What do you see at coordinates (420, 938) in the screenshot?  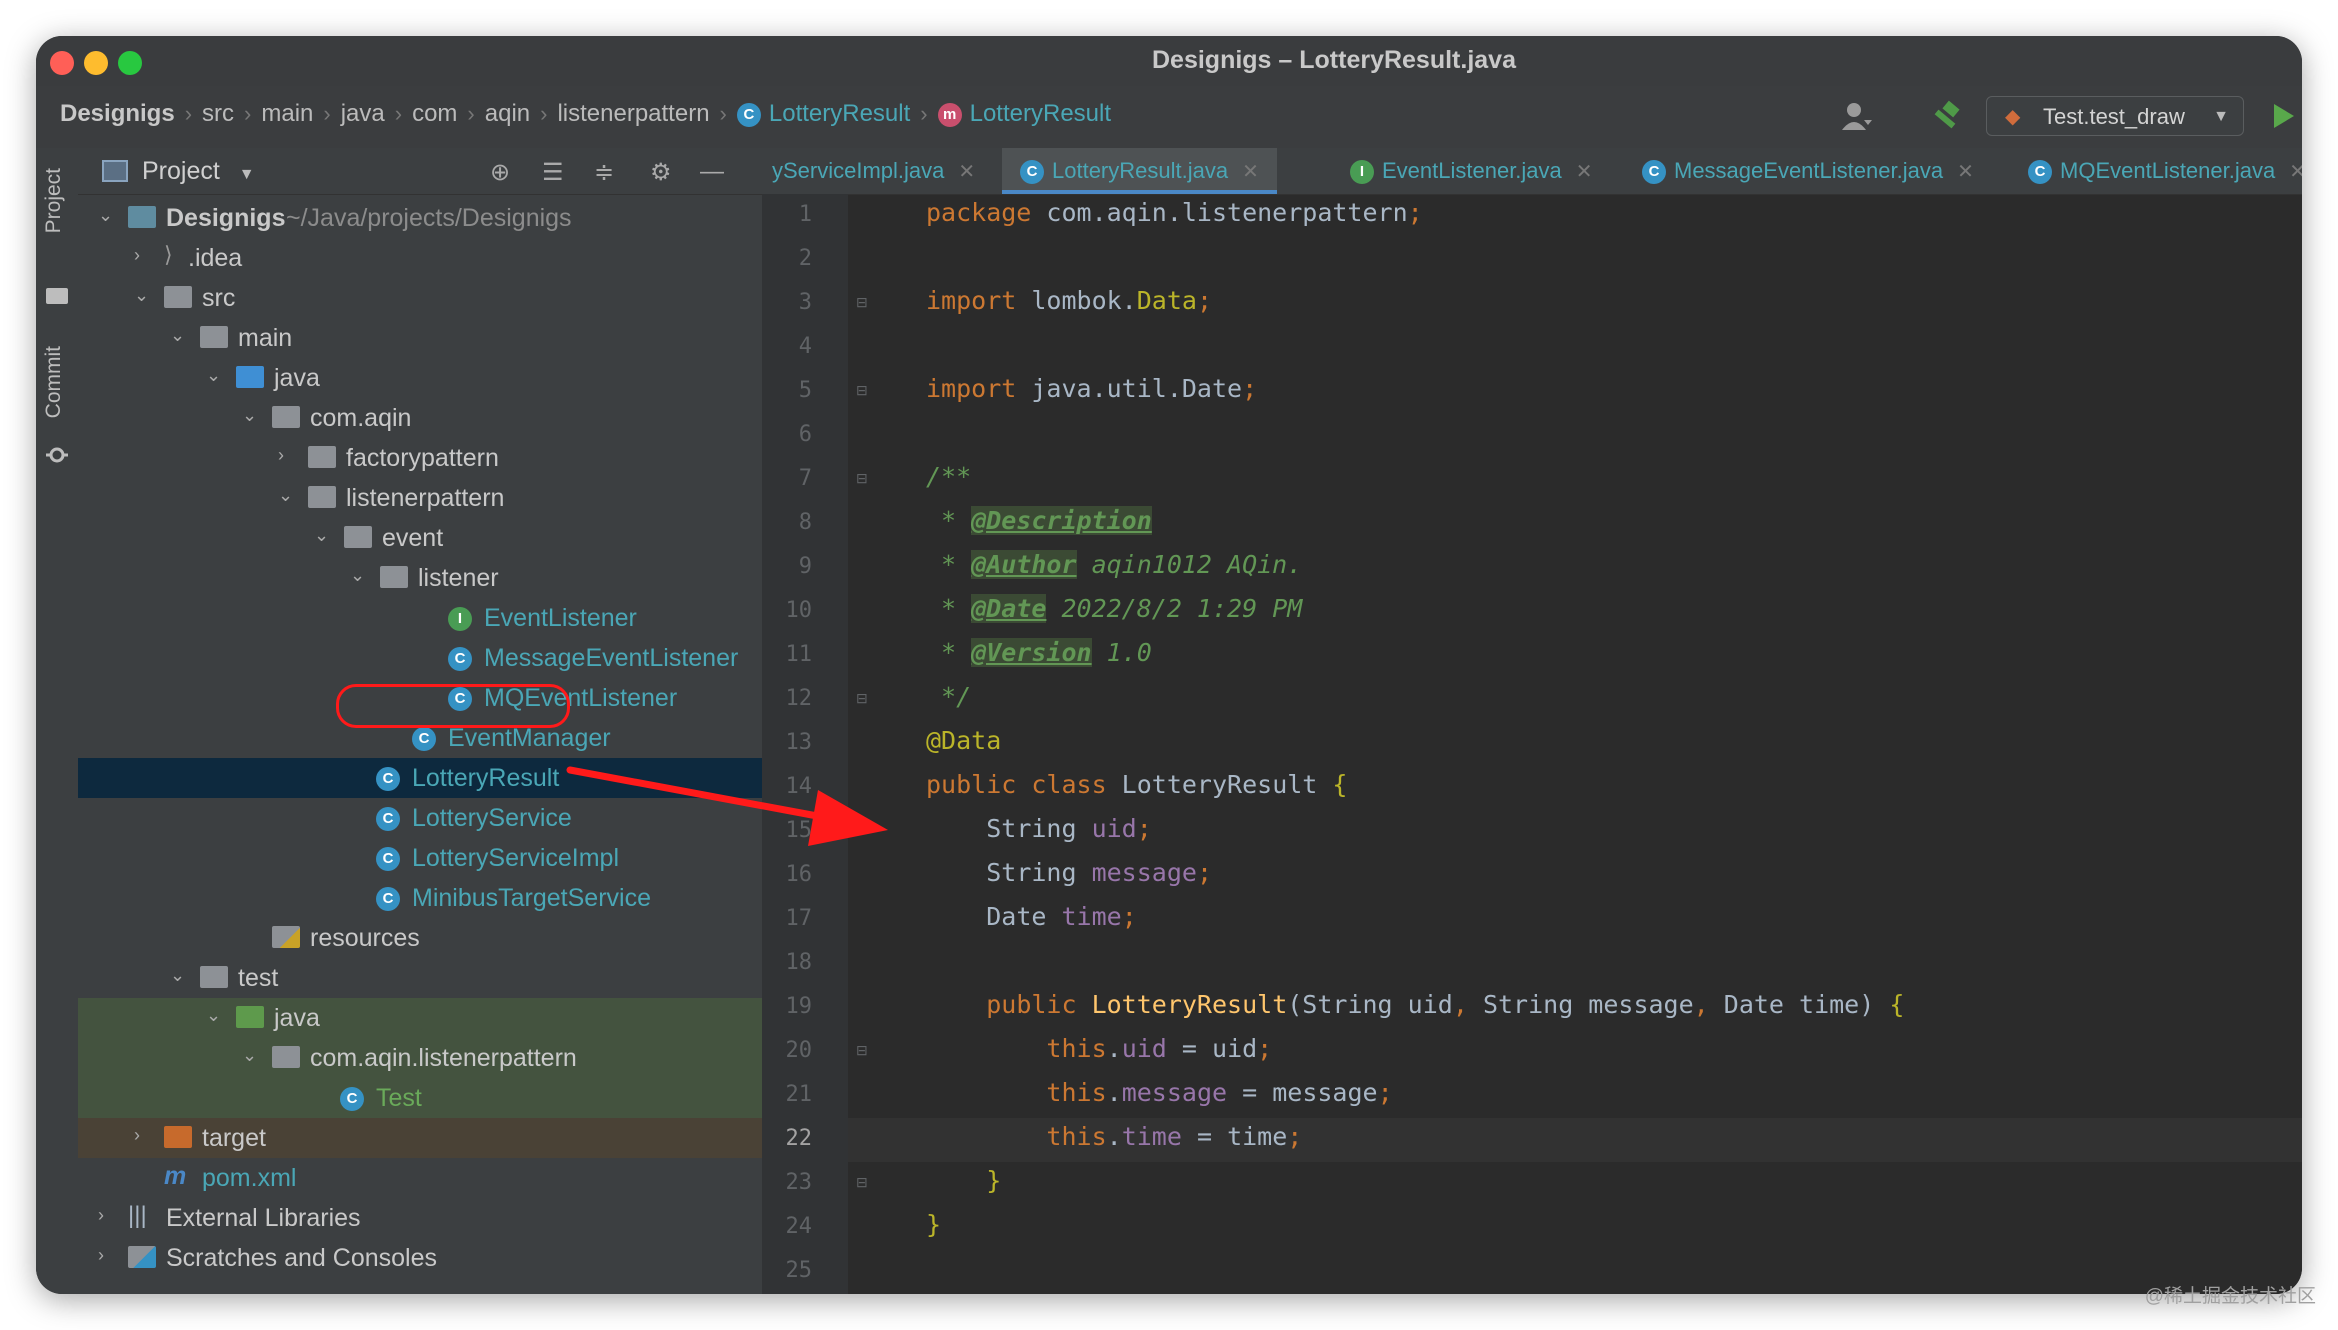 I see `tree-item-resources: resources` at bounding box center [420, 938].